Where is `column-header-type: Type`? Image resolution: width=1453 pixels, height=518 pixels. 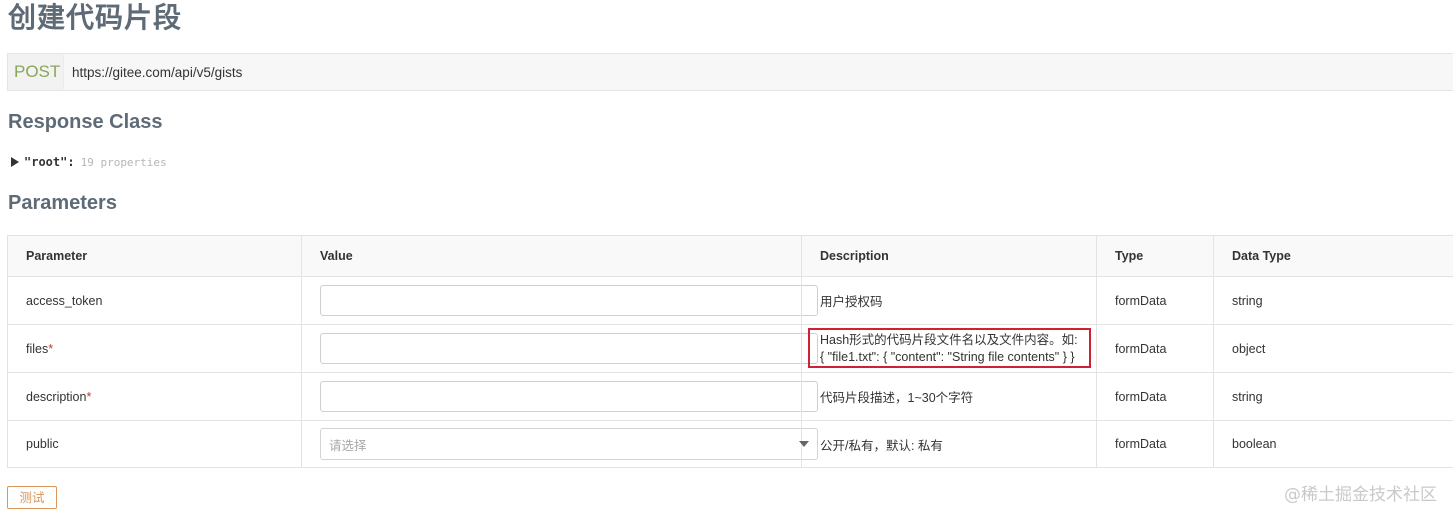
column-header-type: Type is located at coordinates (1155, 256).